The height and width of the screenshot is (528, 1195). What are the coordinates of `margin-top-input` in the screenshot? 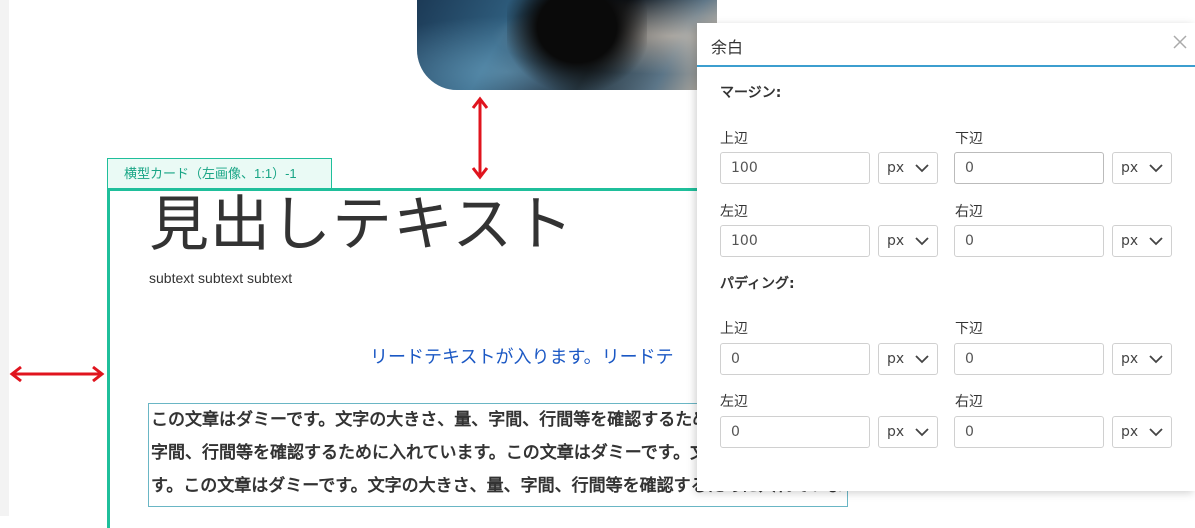 It's located at (795, 168).